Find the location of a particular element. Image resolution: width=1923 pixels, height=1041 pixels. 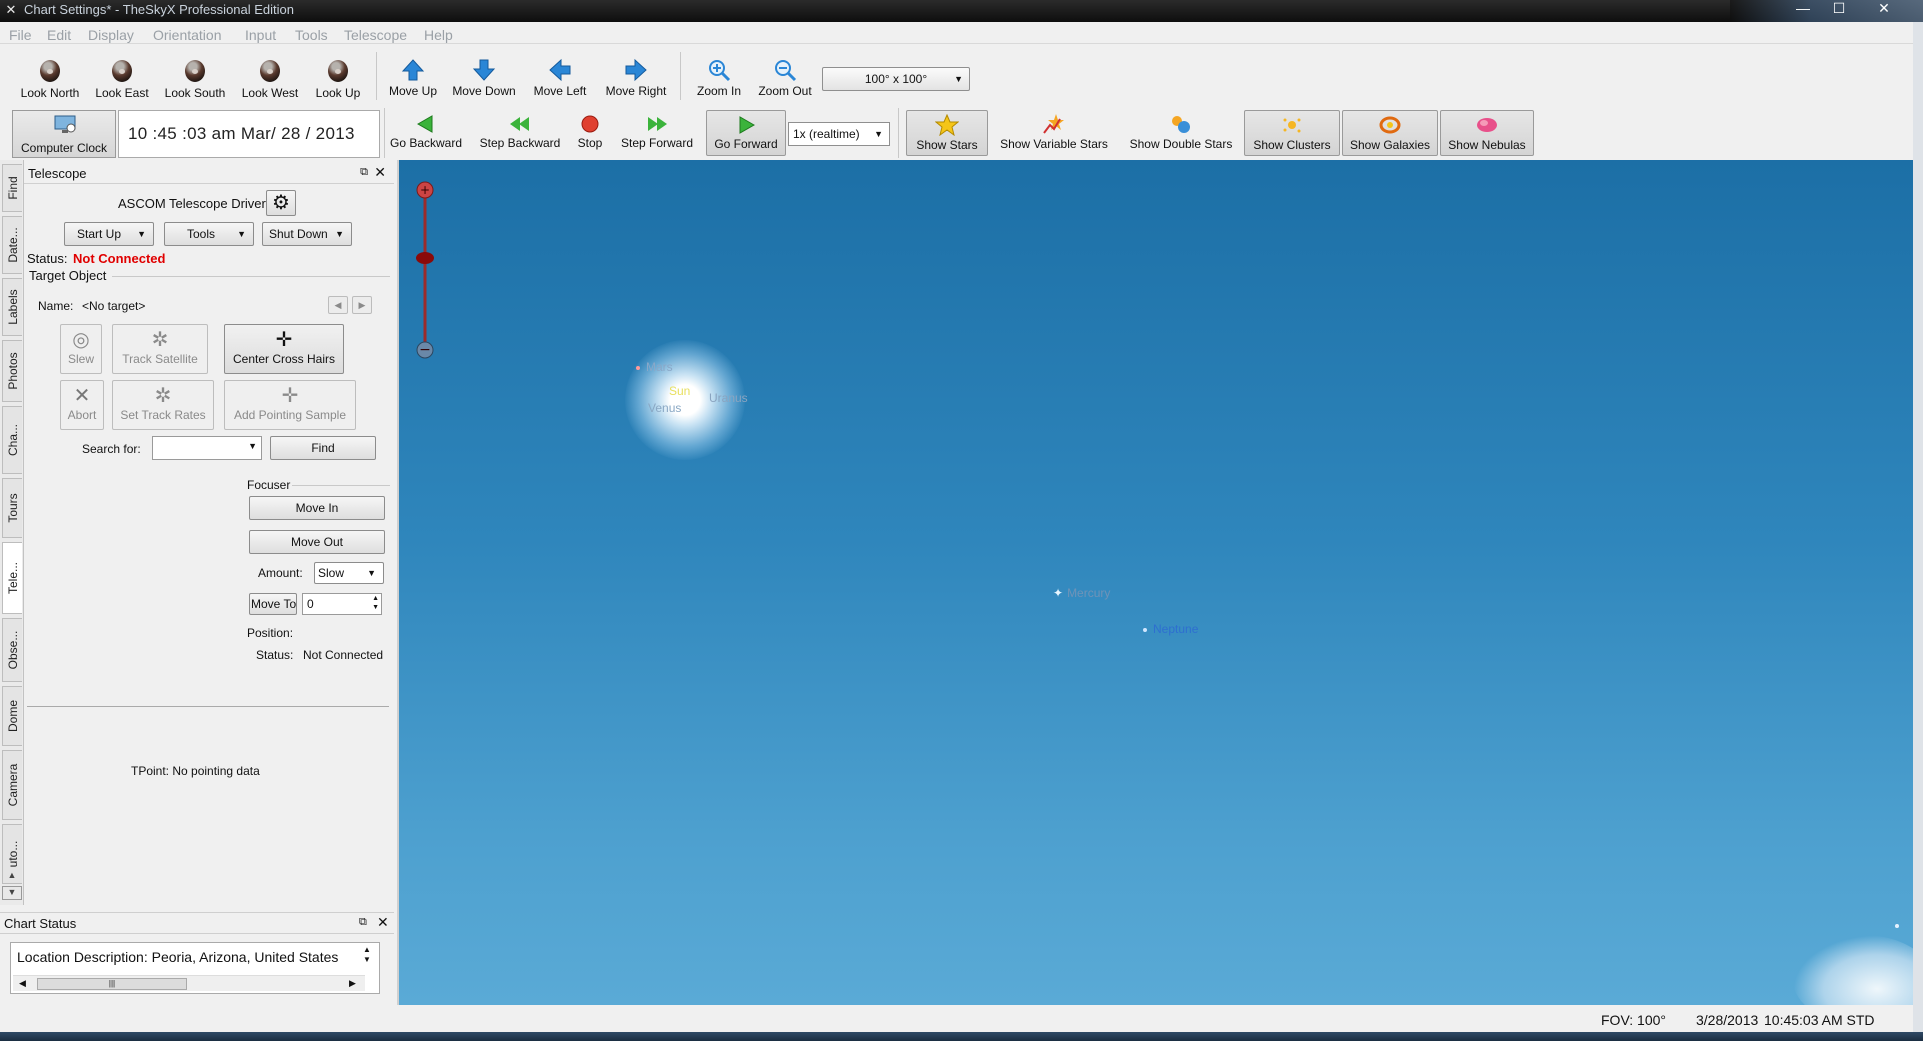

search-input: ▼ is located at coordinates (207, 448).